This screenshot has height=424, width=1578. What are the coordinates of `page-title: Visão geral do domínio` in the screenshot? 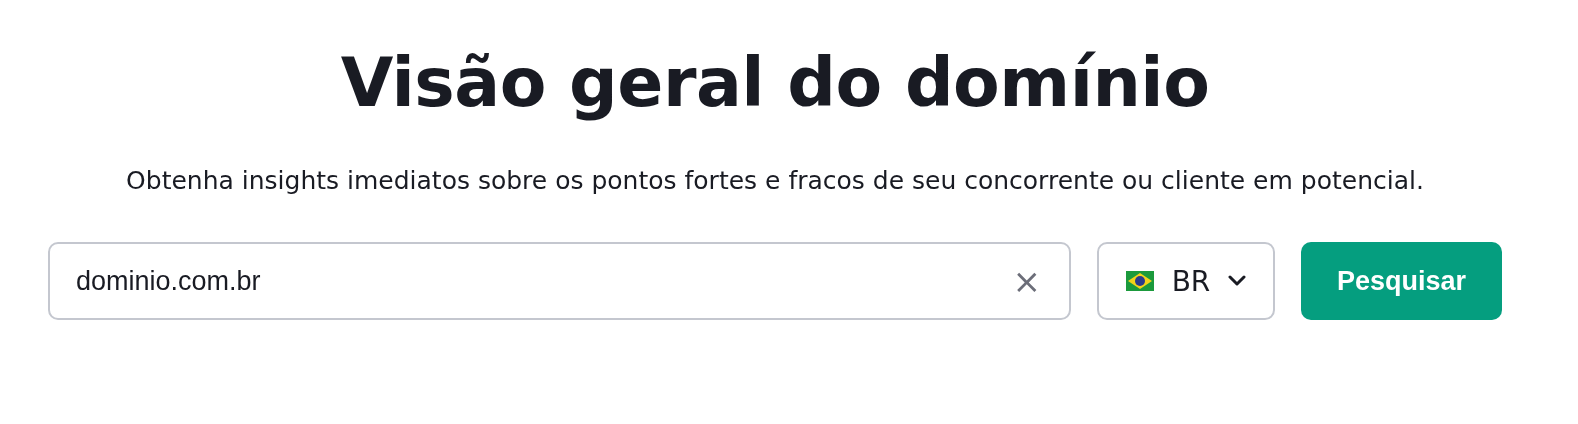 It's located at (775, 83).